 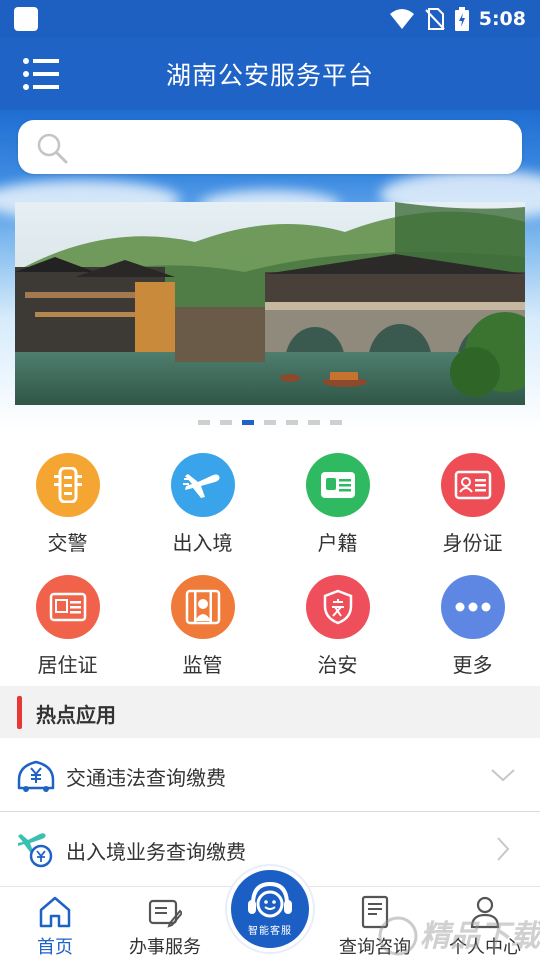 What do you see at coordinates (165, 947) in the screenshot?
I see `nav-label: 办事服务` at bounding box center [165, 947].